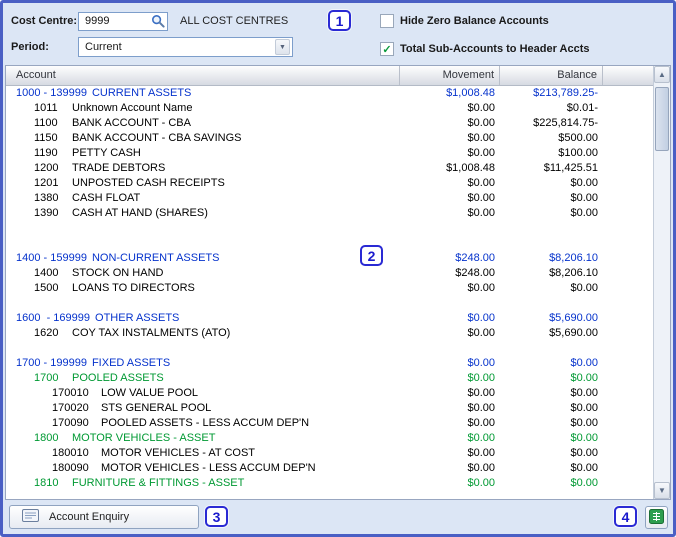 Image resolution: width=676 pixels, height=537 pixels. I want to click on chevron-down-icon: ▼, so click(282, 47).